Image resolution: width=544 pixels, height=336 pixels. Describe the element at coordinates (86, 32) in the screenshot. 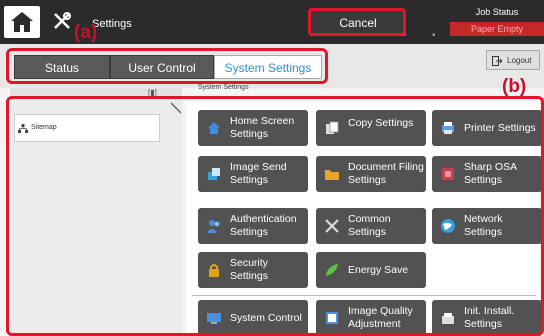

I see `annotation-a-label: (a)` at that location.